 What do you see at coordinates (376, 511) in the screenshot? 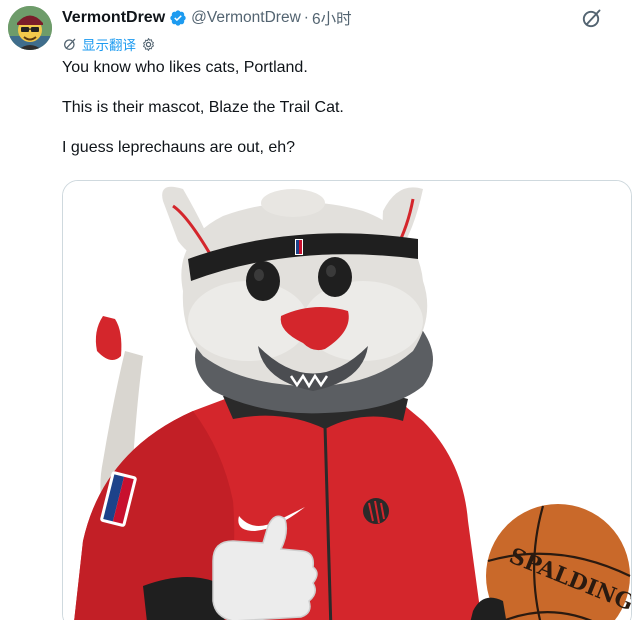
I see `blazers-logo` at bounding box center [376, 511].